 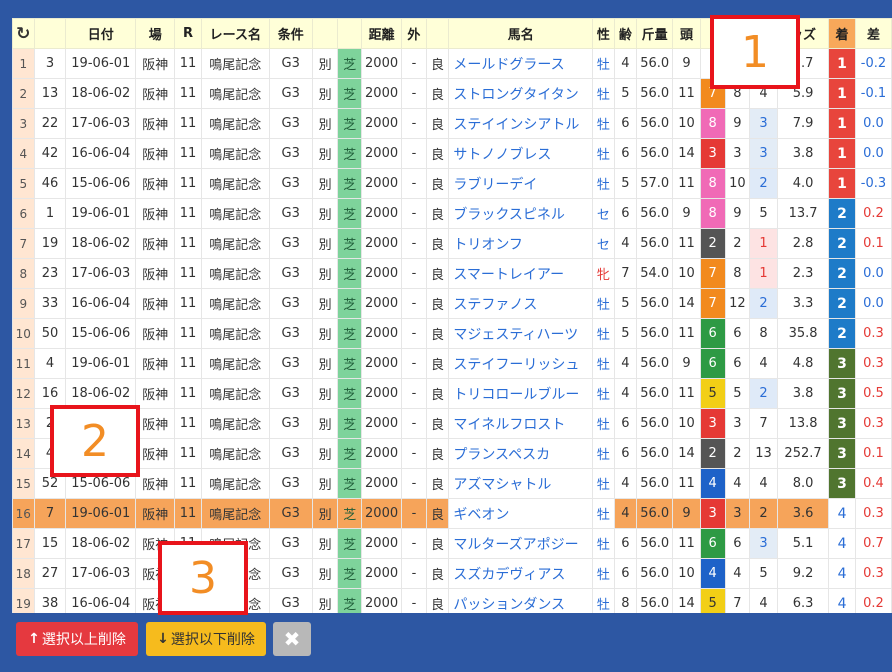 I want to click on cell-name: ステファノス, so click(x=521, y=303).